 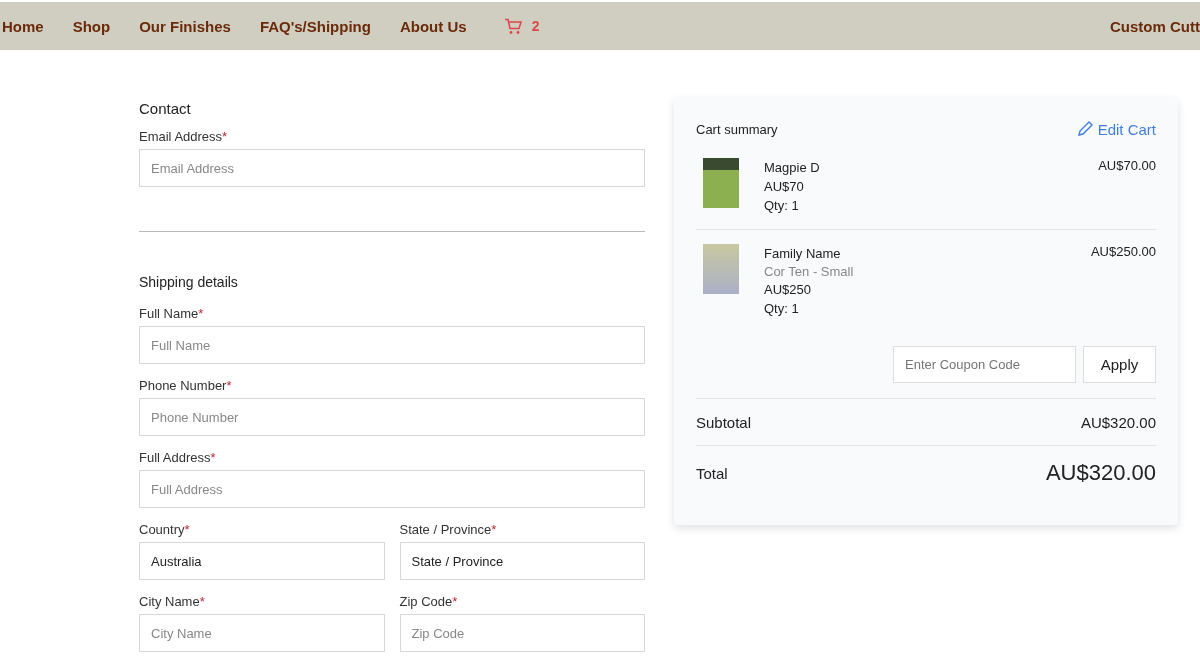 I want to click on nav-link: Home, so click(x=23, y=26).